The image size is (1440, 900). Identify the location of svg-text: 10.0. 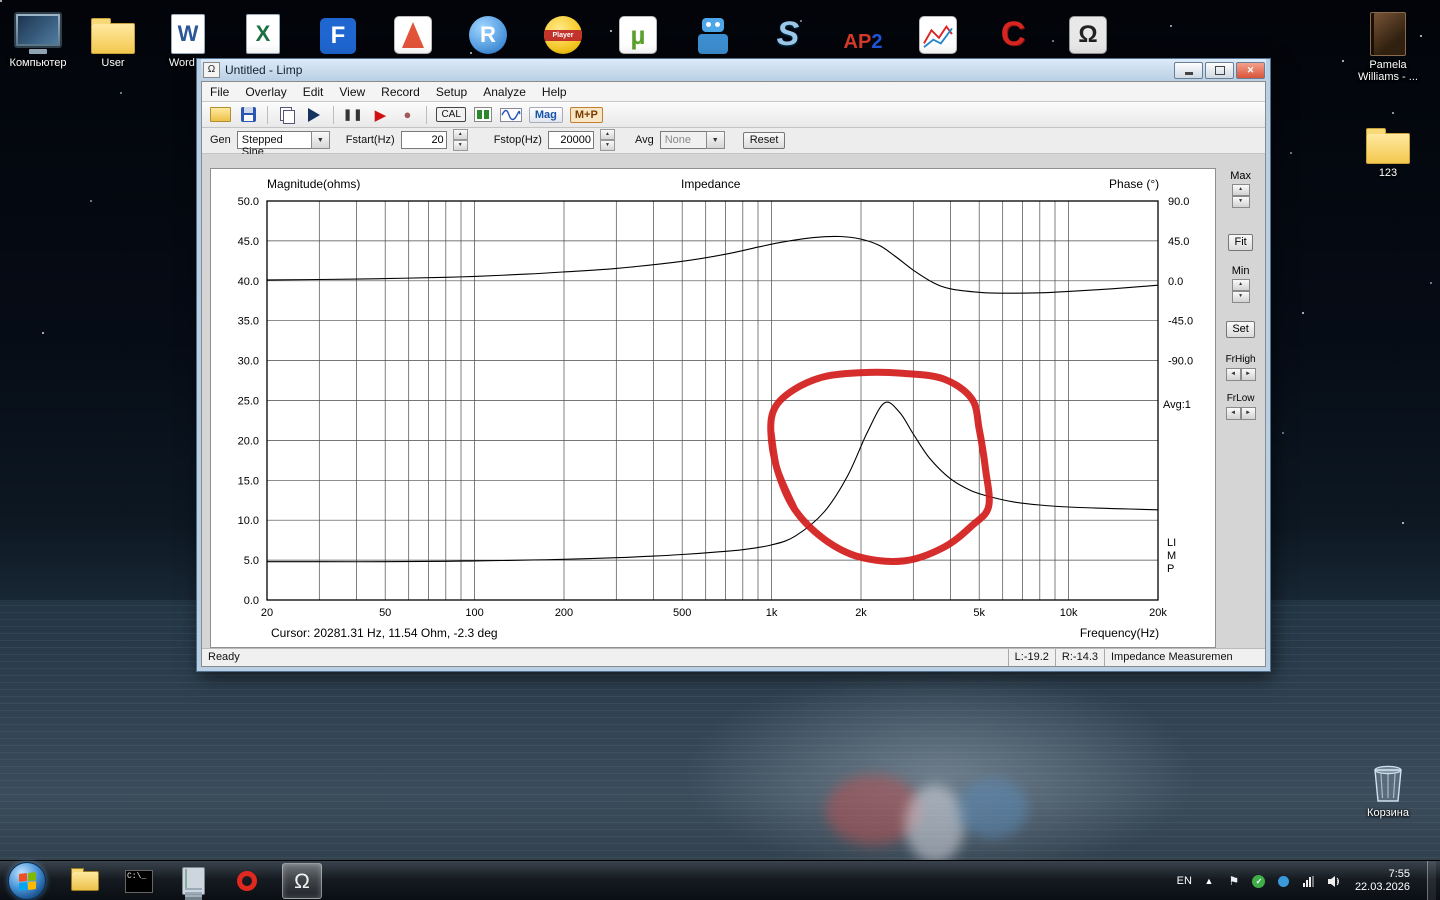
(248, 521).